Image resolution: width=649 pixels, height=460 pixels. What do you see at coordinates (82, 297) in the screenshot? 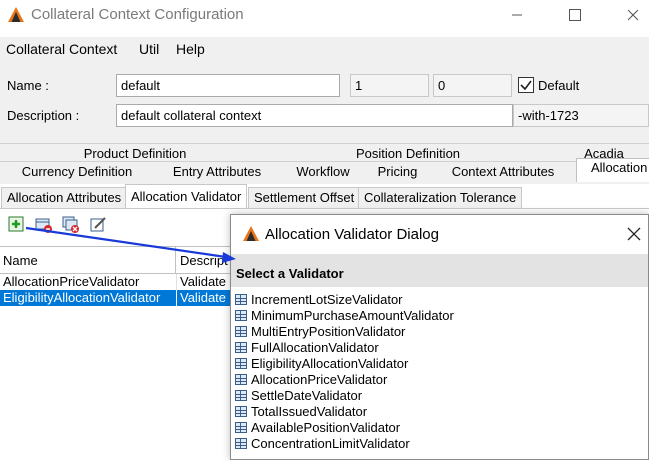
I see `row-name-cell: EligibilityAllocationValidator` at bounding box center [82, 297].